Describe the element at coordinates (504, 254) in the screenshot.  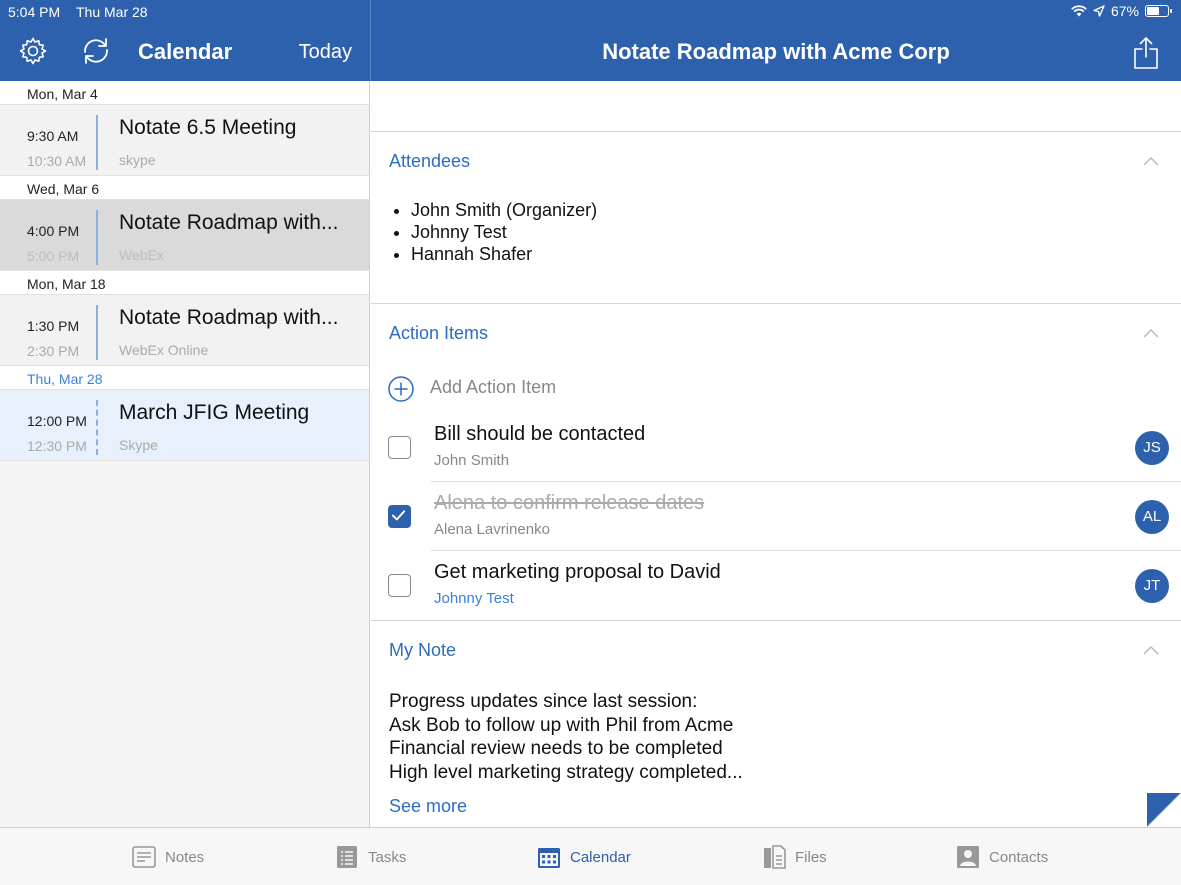
I see `attendee: Hannah Shafer` at that location.